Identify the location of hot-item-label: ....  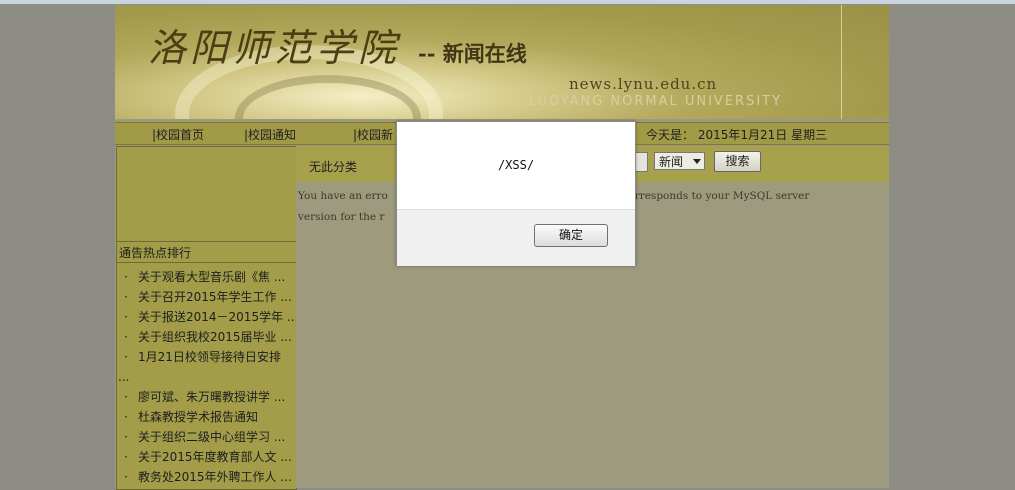
(124, 377).